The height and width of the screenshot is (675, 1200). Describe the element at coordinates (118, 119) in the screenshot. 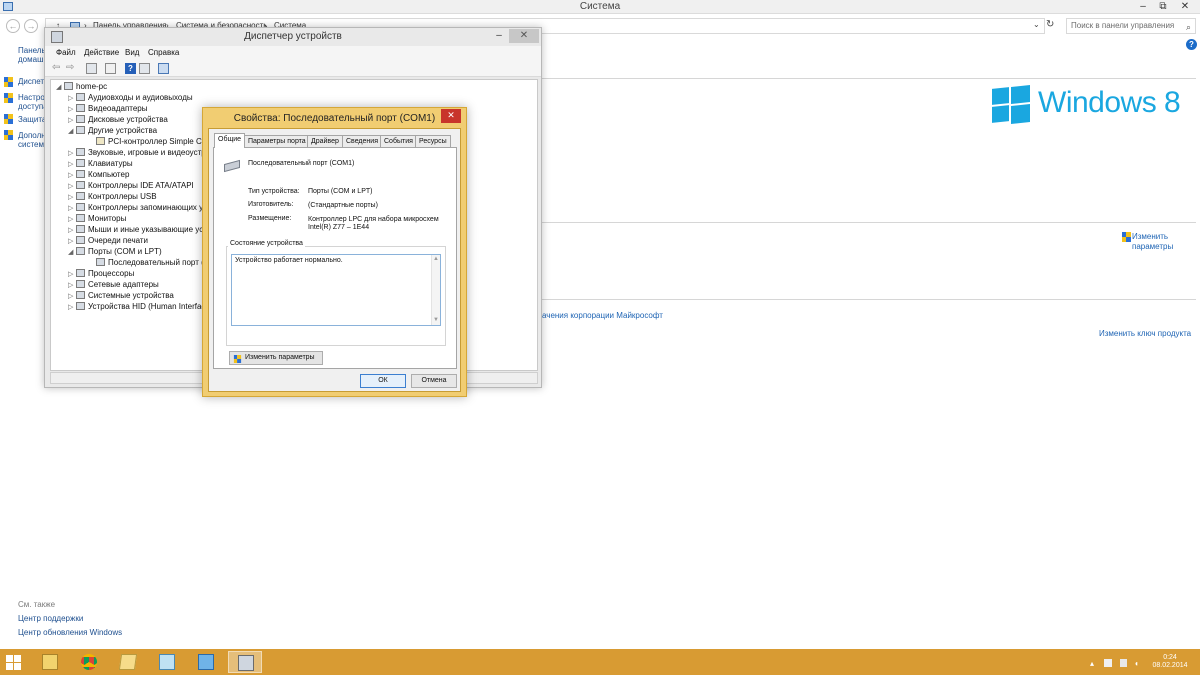

I see `tree-item: ▷ Дисковые устройства` at that location.